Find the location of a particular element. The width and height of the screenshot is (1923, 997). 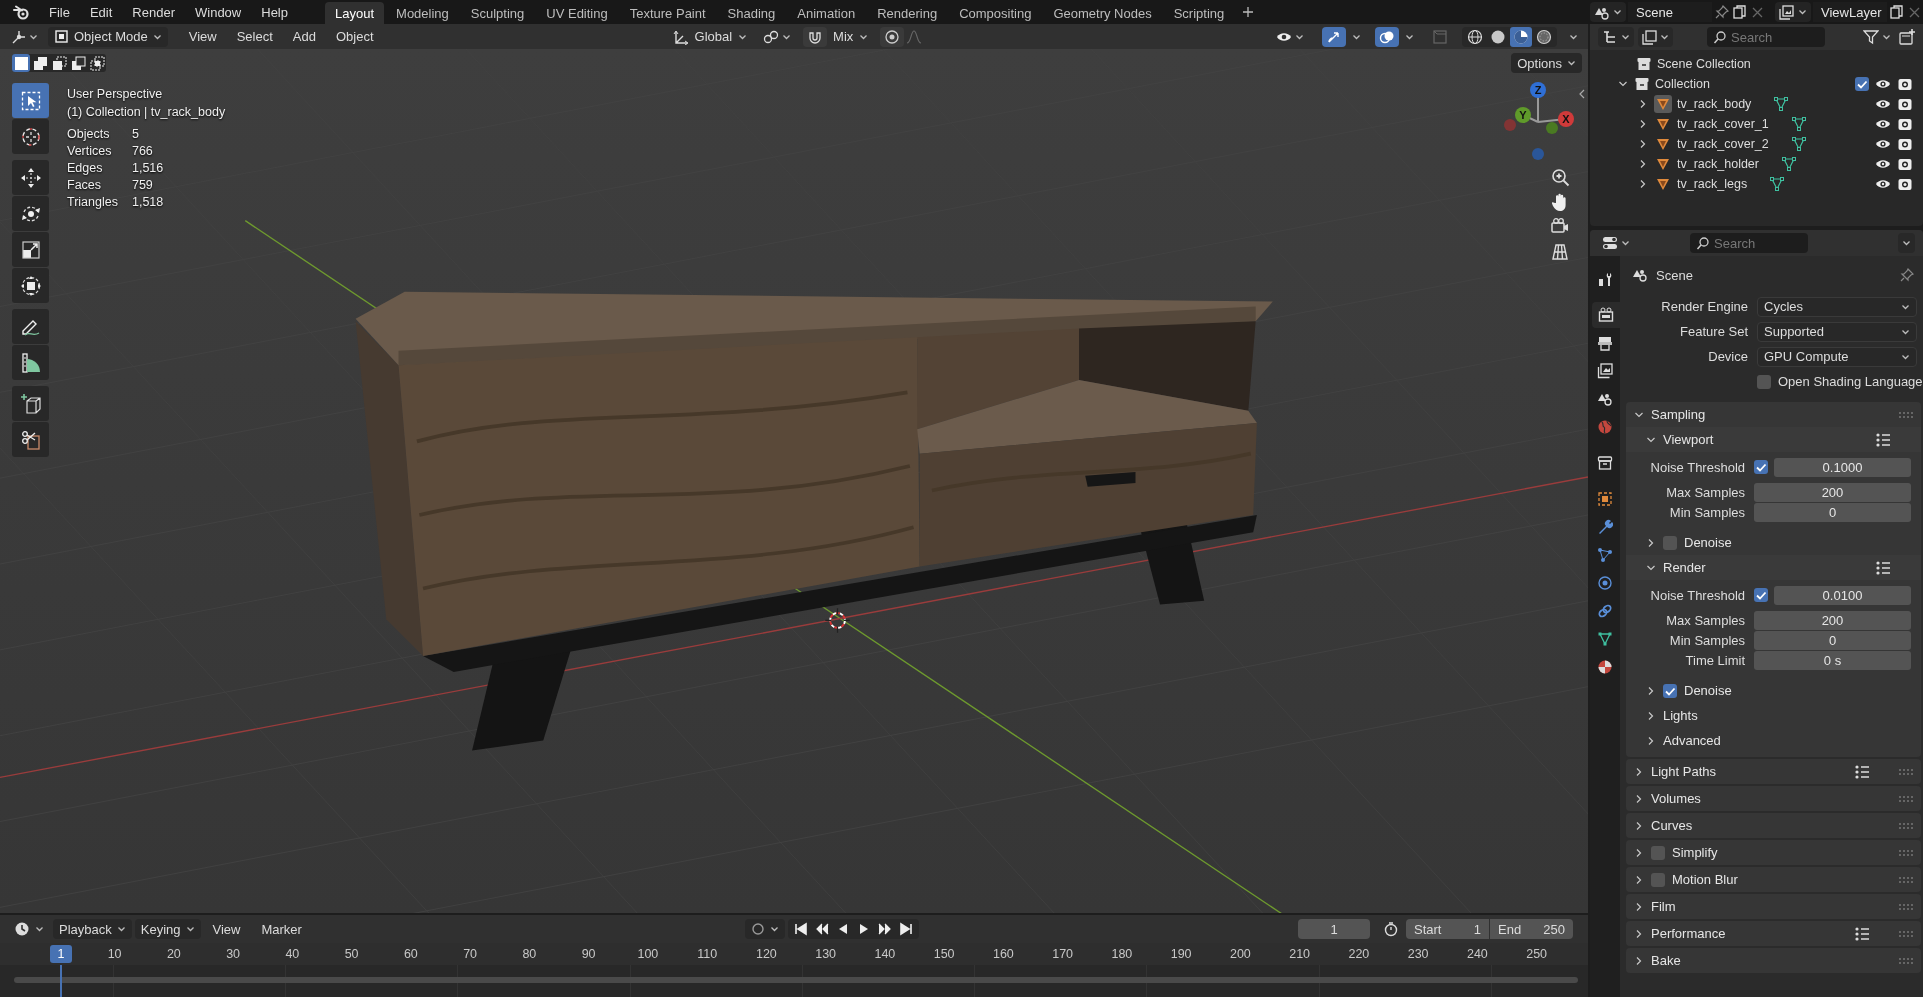

menu-item: File is located at coordinates (59, 12).